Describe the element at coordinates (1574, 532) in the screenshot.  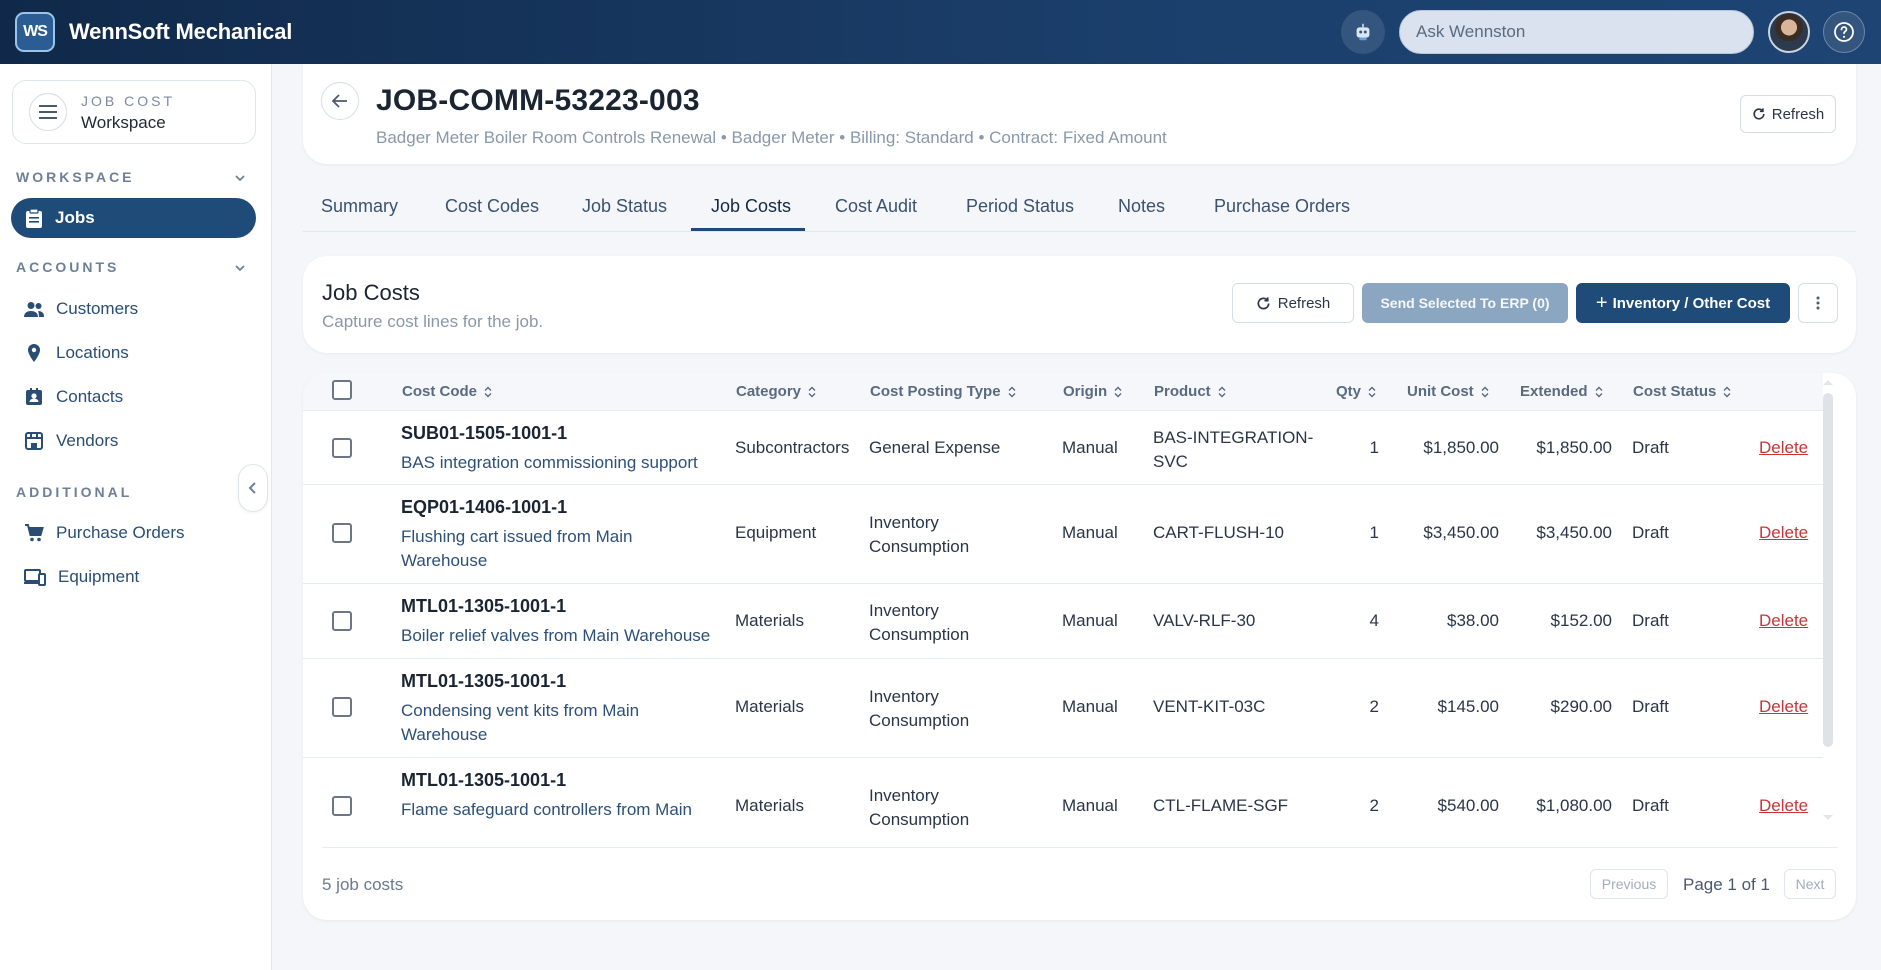
I see `extended-cell: $3,450.00` at that location.